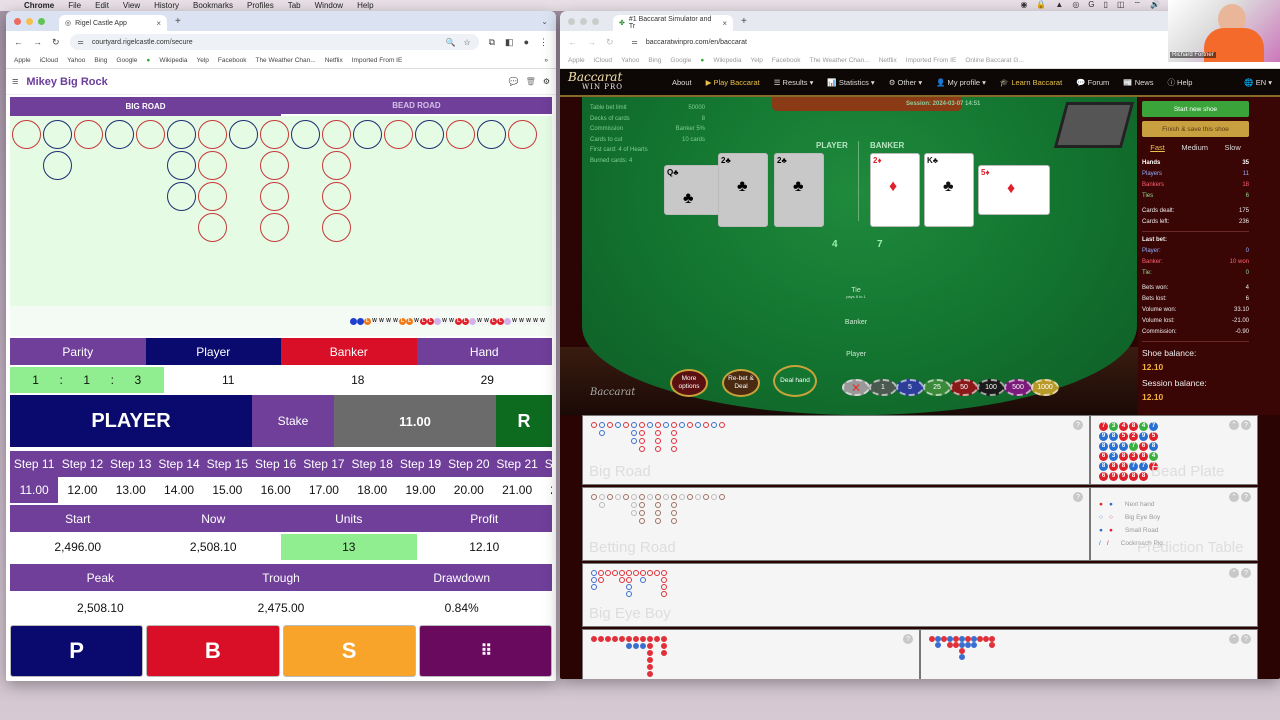 This screenshot has width=1280, height=720. Describe the element at coordinates (702, 60) in the screenshot. I see `bookmark-item: ●` at that location.